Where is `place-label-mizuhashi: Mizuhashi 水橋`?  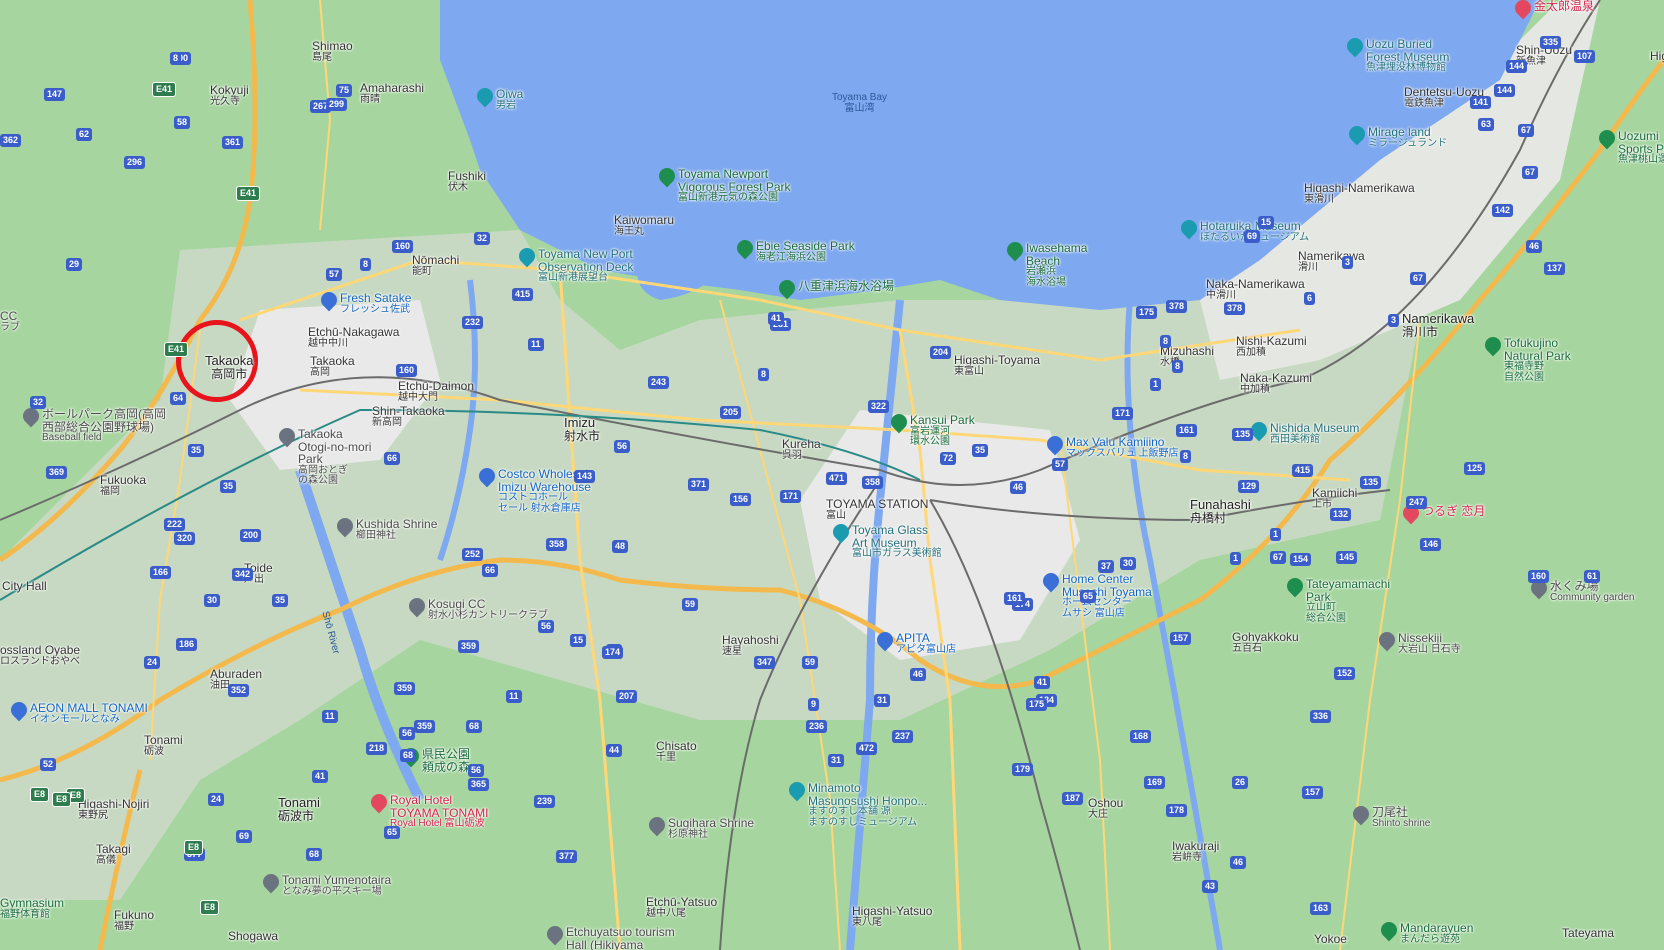
place-label-mizuhashi: Mizuhashi 水橋 is located at coordinates (1187, 356).